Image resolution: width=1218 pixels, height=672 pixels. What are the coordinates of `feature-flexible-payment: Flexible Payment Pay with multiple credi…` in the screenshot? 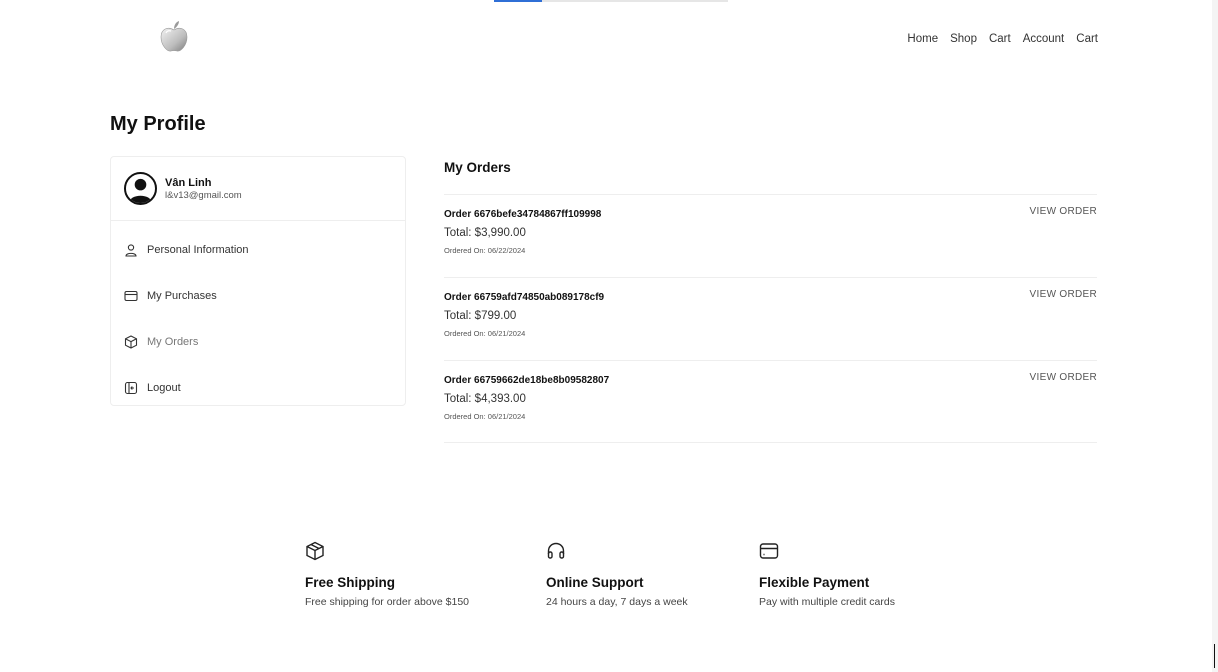 It's located at (827, 575).